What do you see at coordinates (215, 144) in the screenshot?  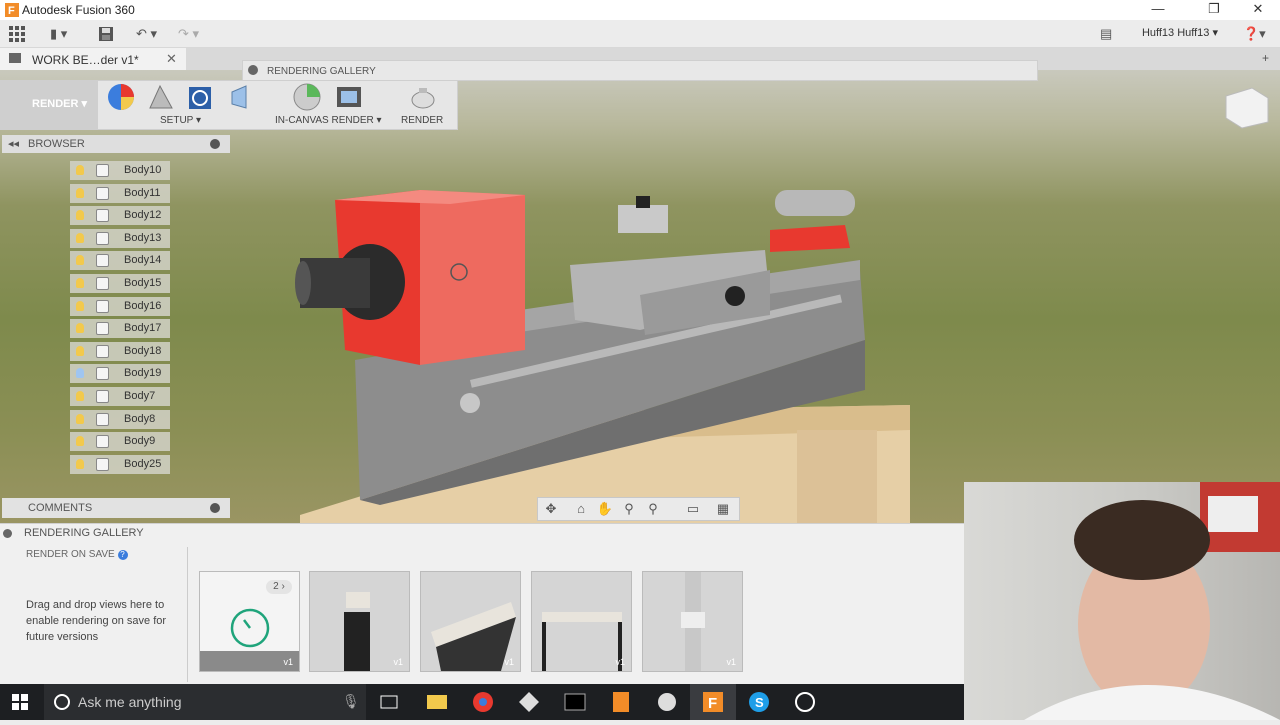 I see `browser-options-icon` at bounding box center [215, 144].